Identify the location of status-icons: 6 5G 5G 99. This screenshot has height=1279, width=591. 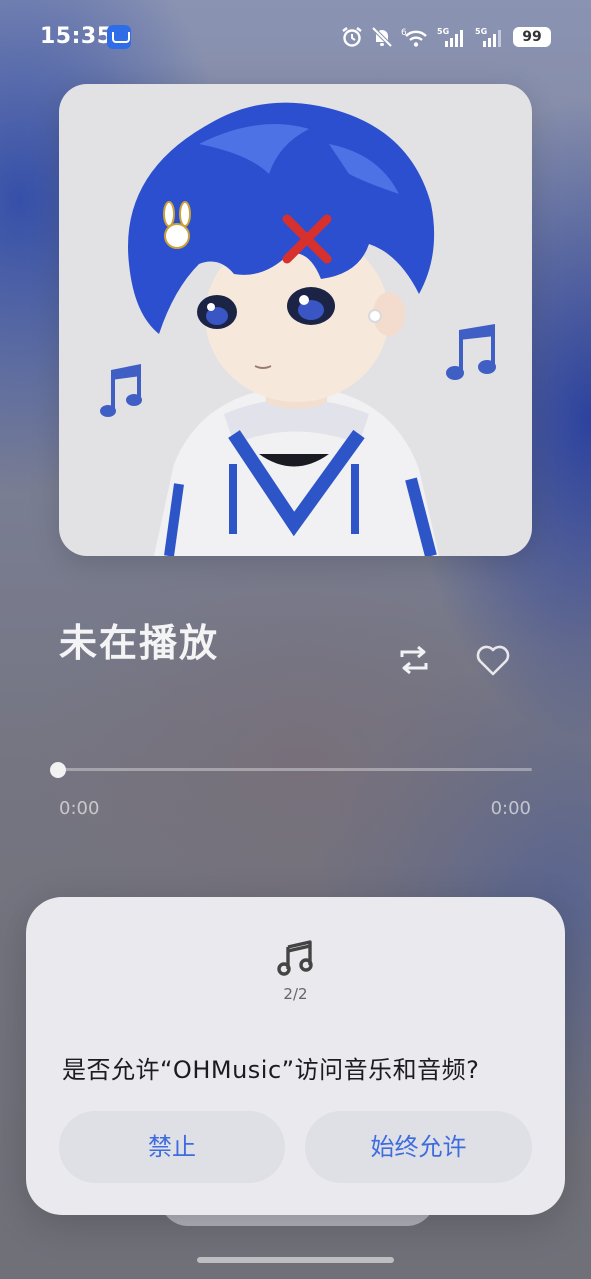
(446, 37).